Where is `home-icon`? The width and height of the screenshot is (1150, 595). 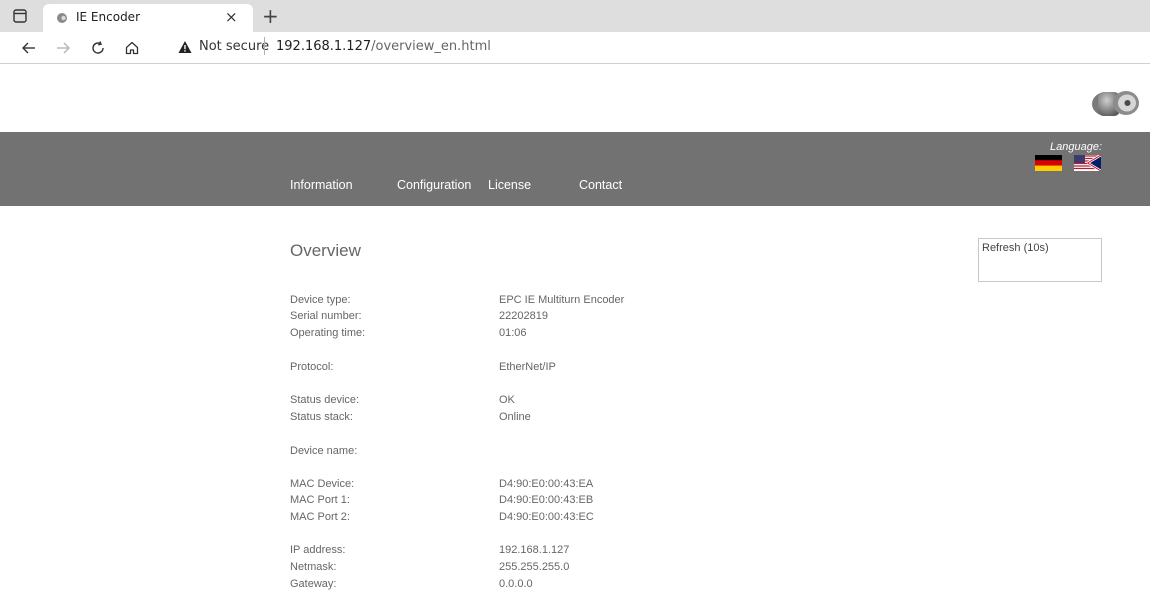
home-icon is located at coordinates (132, 48).